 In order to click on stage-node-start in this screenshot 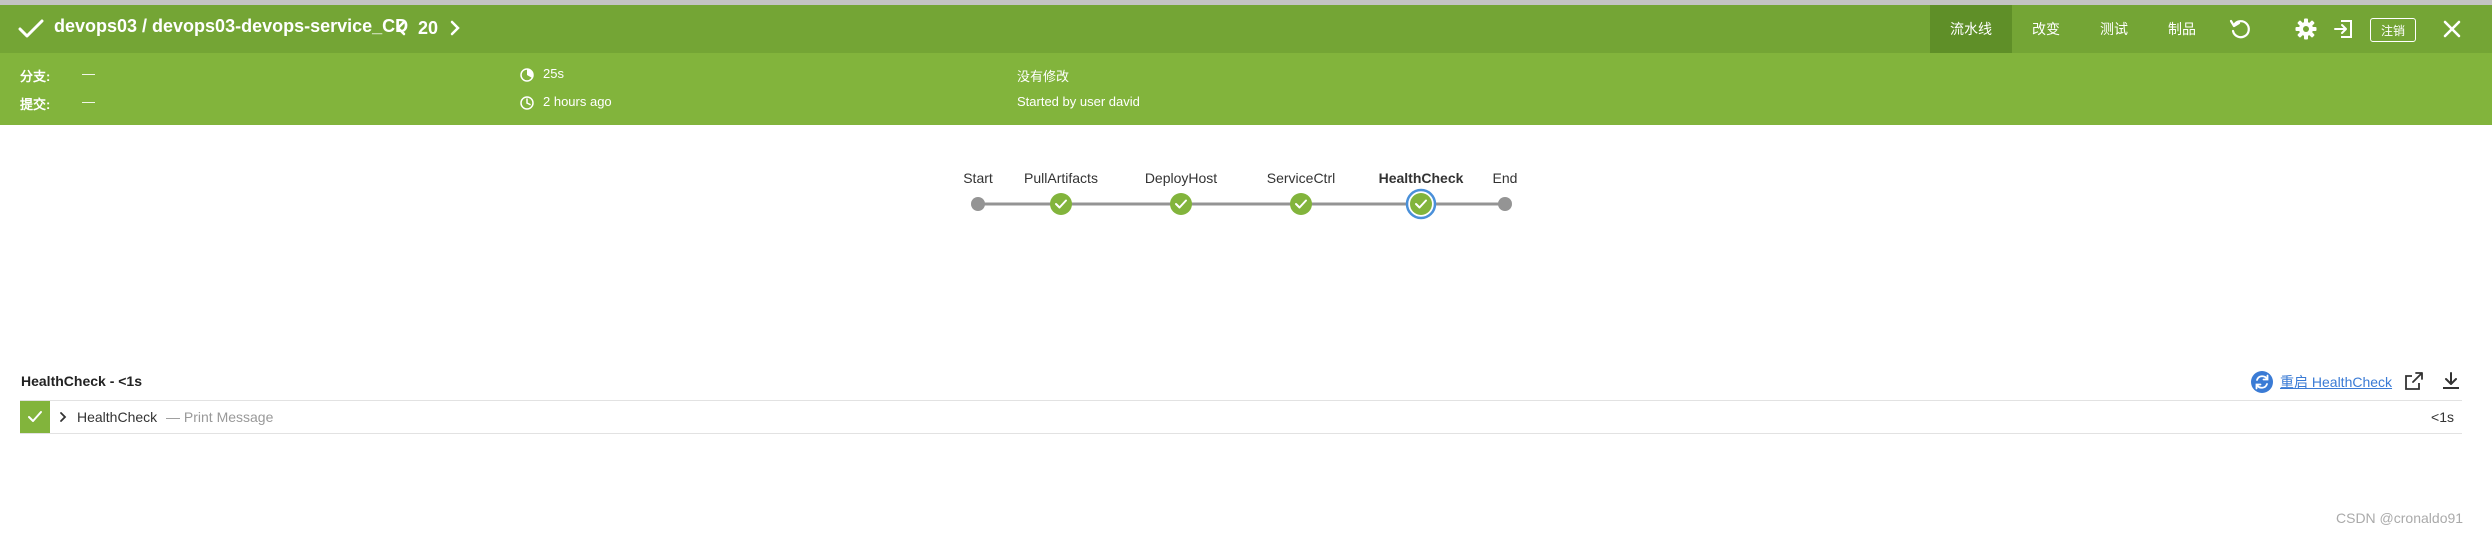, I will do `click(978, 204)`.